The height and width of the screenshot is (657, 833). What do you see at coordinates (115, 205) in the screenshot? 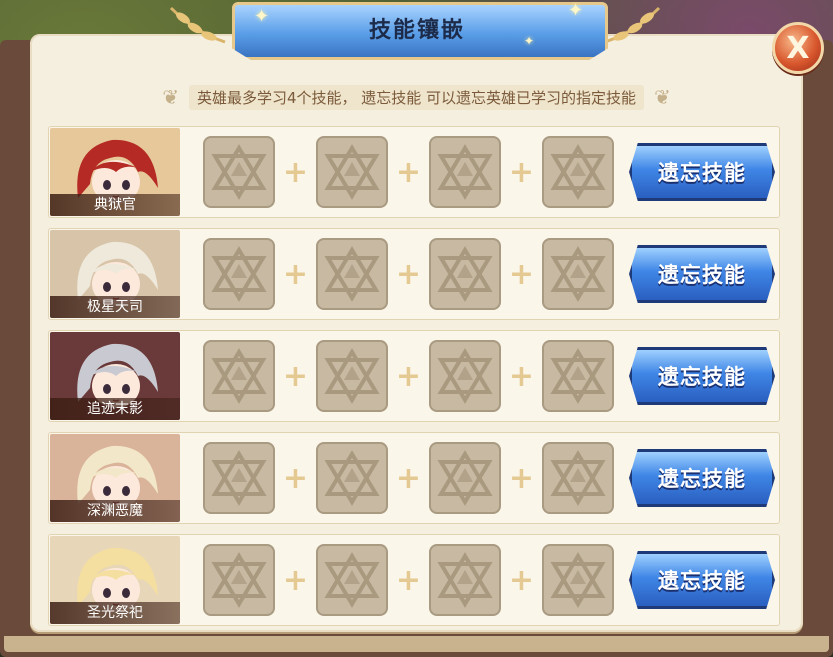
I see `hero-name: 典狱官` at bounding box center [115, 205].